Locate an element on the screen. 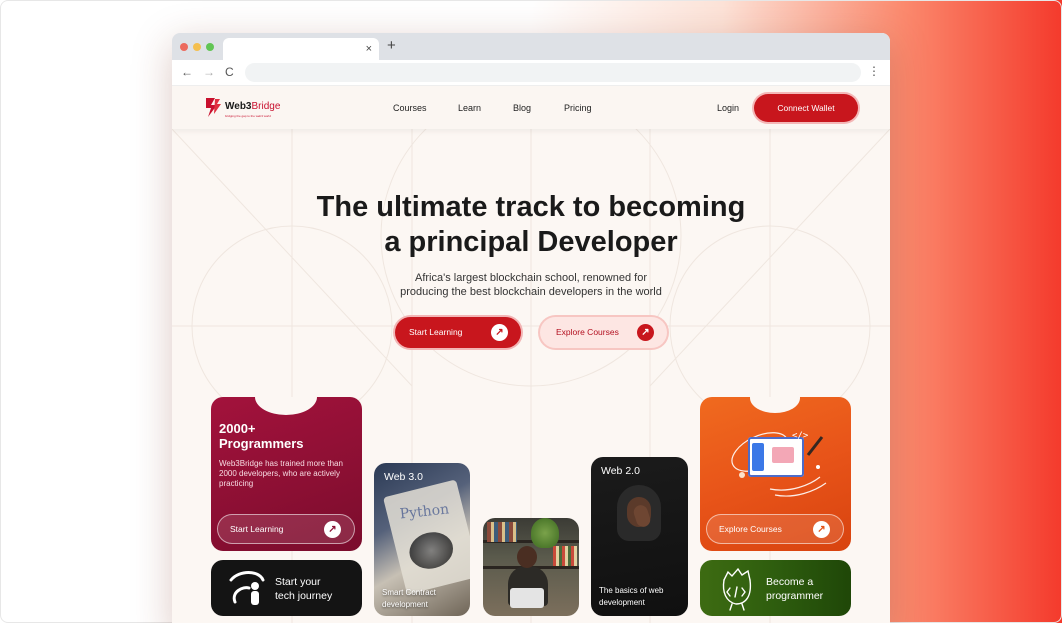 This screenshot has height=623, width=1062. card-start-learning-button: Start Learning ↗ is located at coordinates (286, 529).